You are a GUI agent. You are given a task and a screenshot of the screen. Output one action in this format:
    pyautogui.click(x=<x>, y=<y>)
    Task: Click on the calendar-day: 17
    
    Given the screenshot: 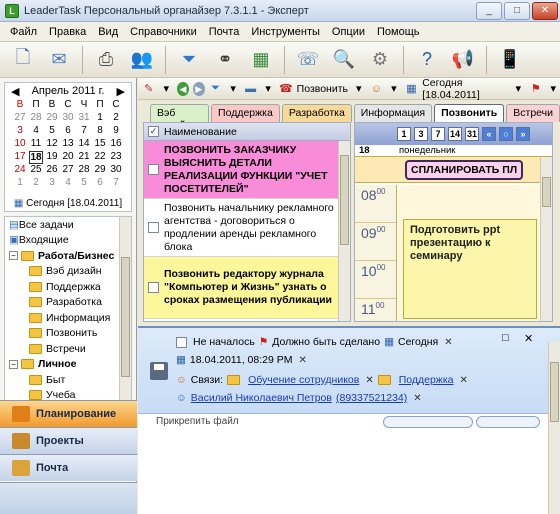 What is the action you would take?
    pyautogui.click(x=20, y=157)
    